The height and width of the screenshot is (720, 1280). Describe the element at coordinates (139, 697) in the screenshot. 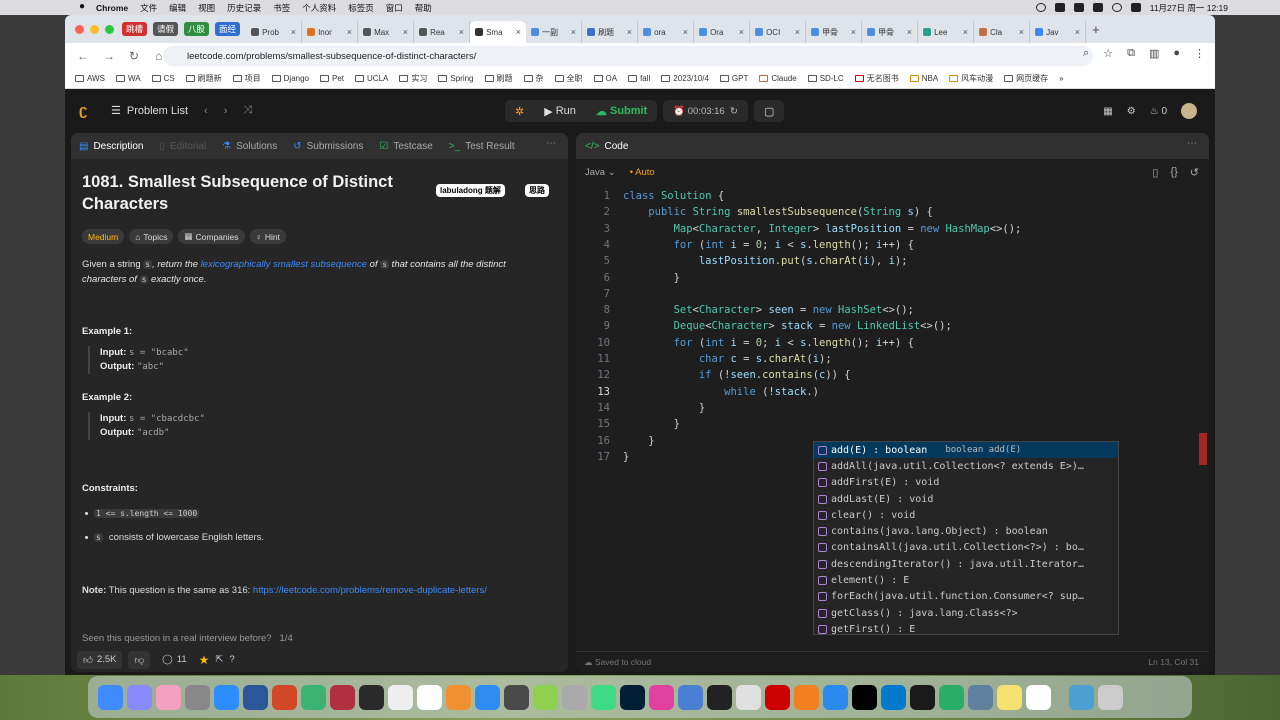

I see `launchpad-icon` at that location.